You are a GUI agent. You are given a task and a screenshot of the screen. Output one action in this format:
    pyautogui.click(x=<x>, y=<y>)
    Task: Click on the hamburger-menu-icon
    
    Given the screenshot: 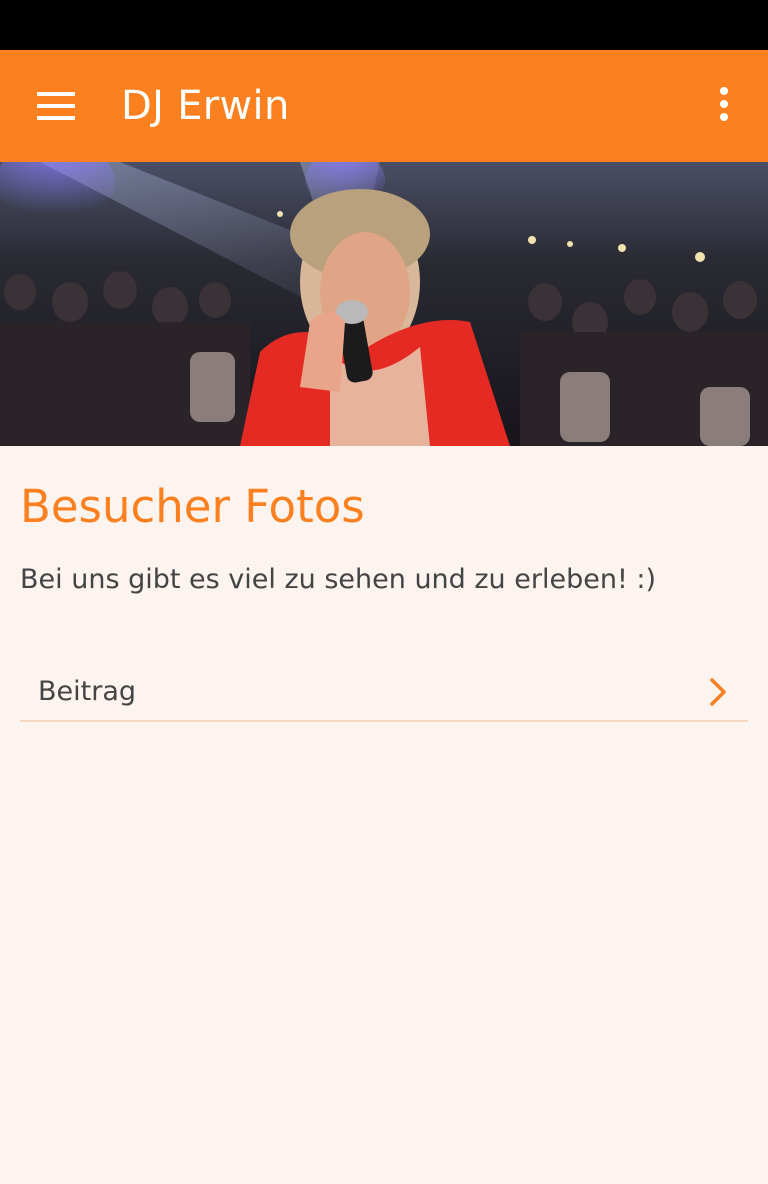 What is the action you would take?
    pyautogui.click(x=56, y=106)
    